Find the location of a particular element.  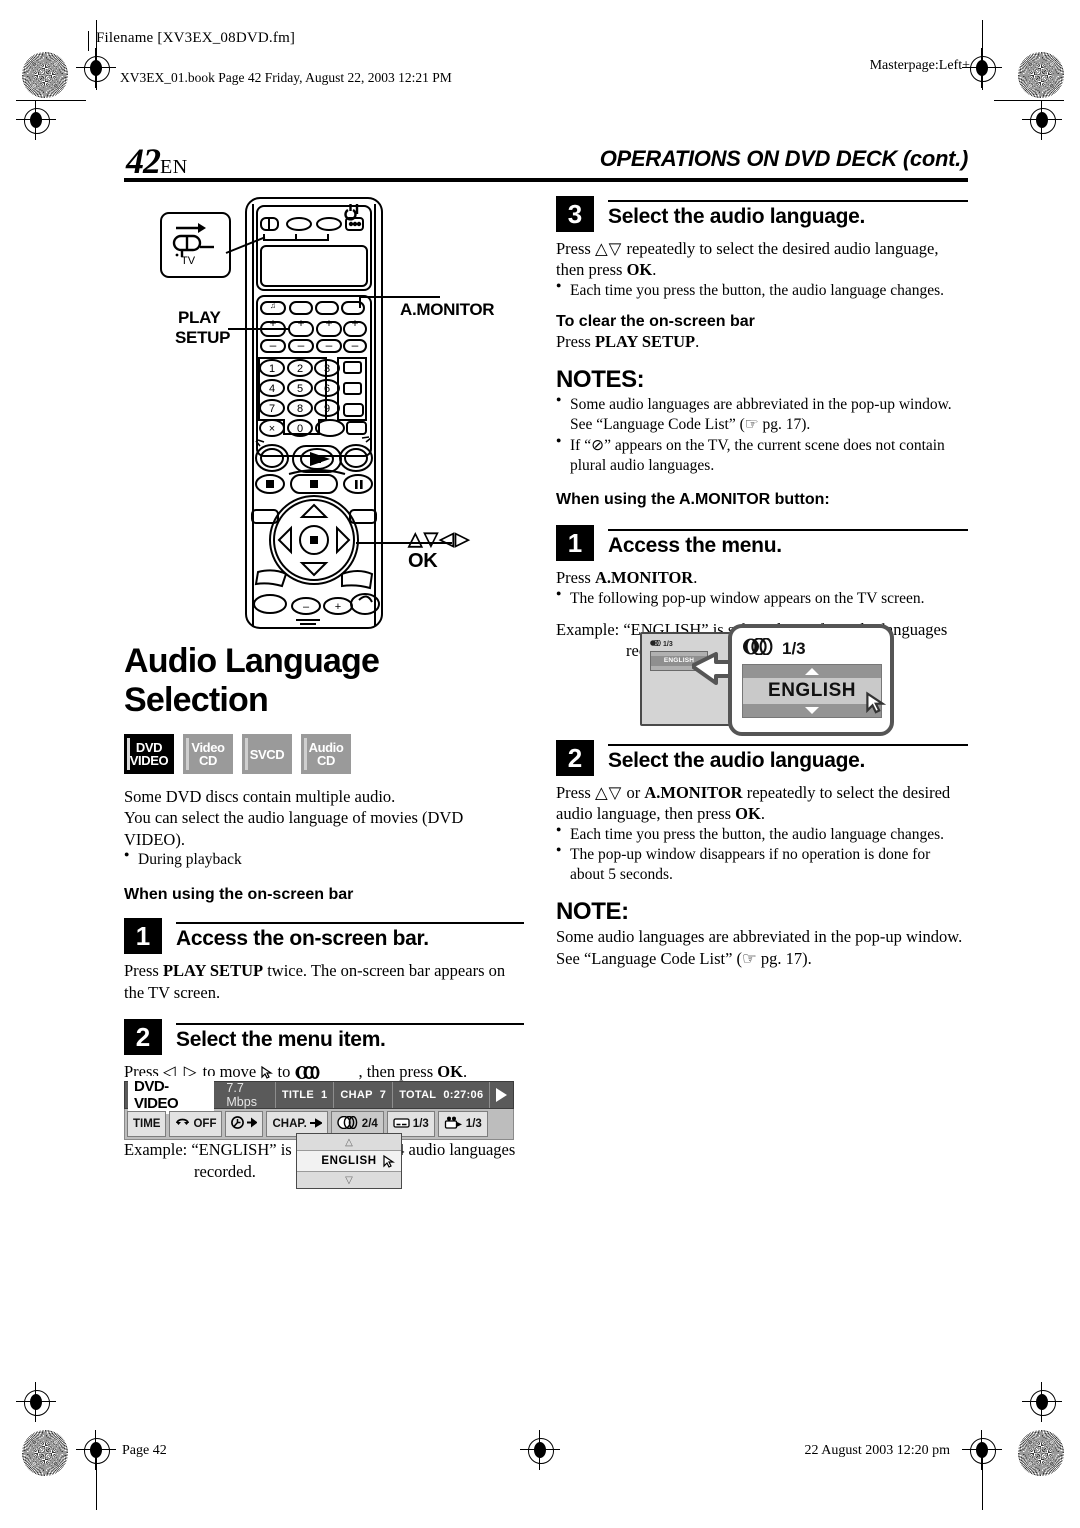

svg-text: 2 is located at coordinates (300, 369).